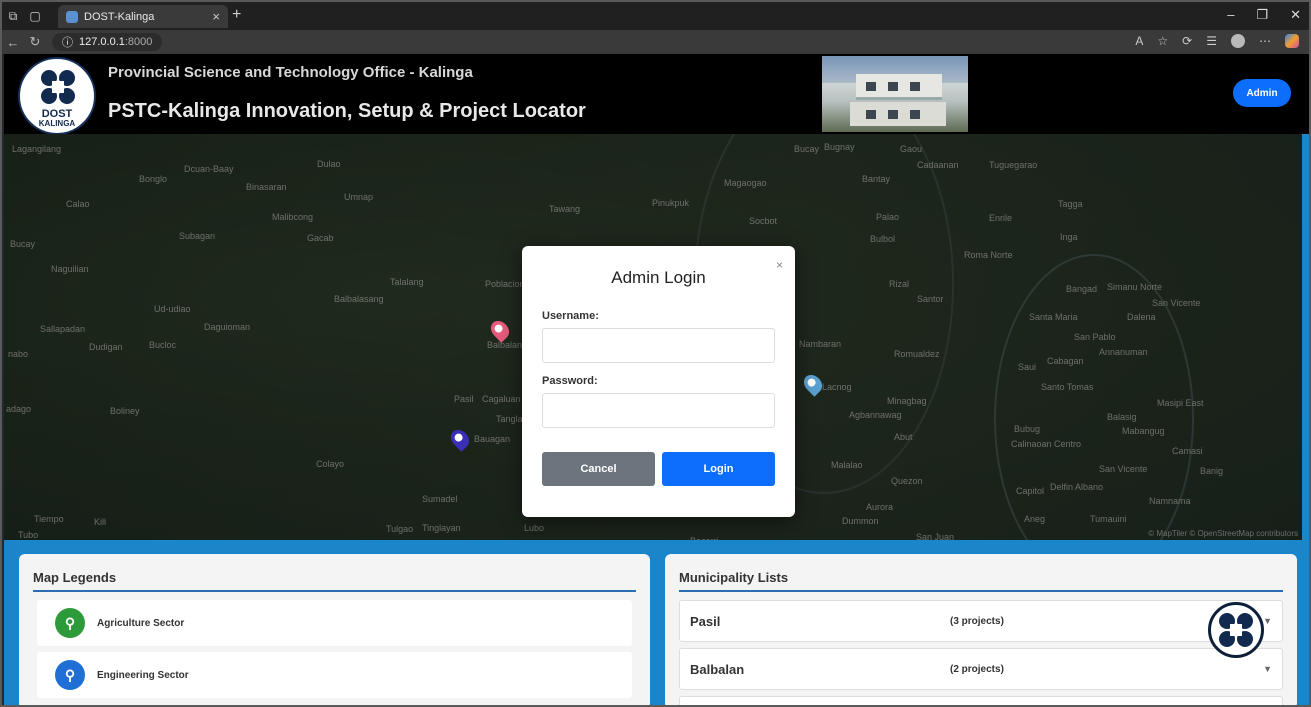 The height and width of the screenshot is (707, 1311). Describe the element at coordinates (1187, 41) in the screenshot. I see `extensions-icon: ⟳` at that location.